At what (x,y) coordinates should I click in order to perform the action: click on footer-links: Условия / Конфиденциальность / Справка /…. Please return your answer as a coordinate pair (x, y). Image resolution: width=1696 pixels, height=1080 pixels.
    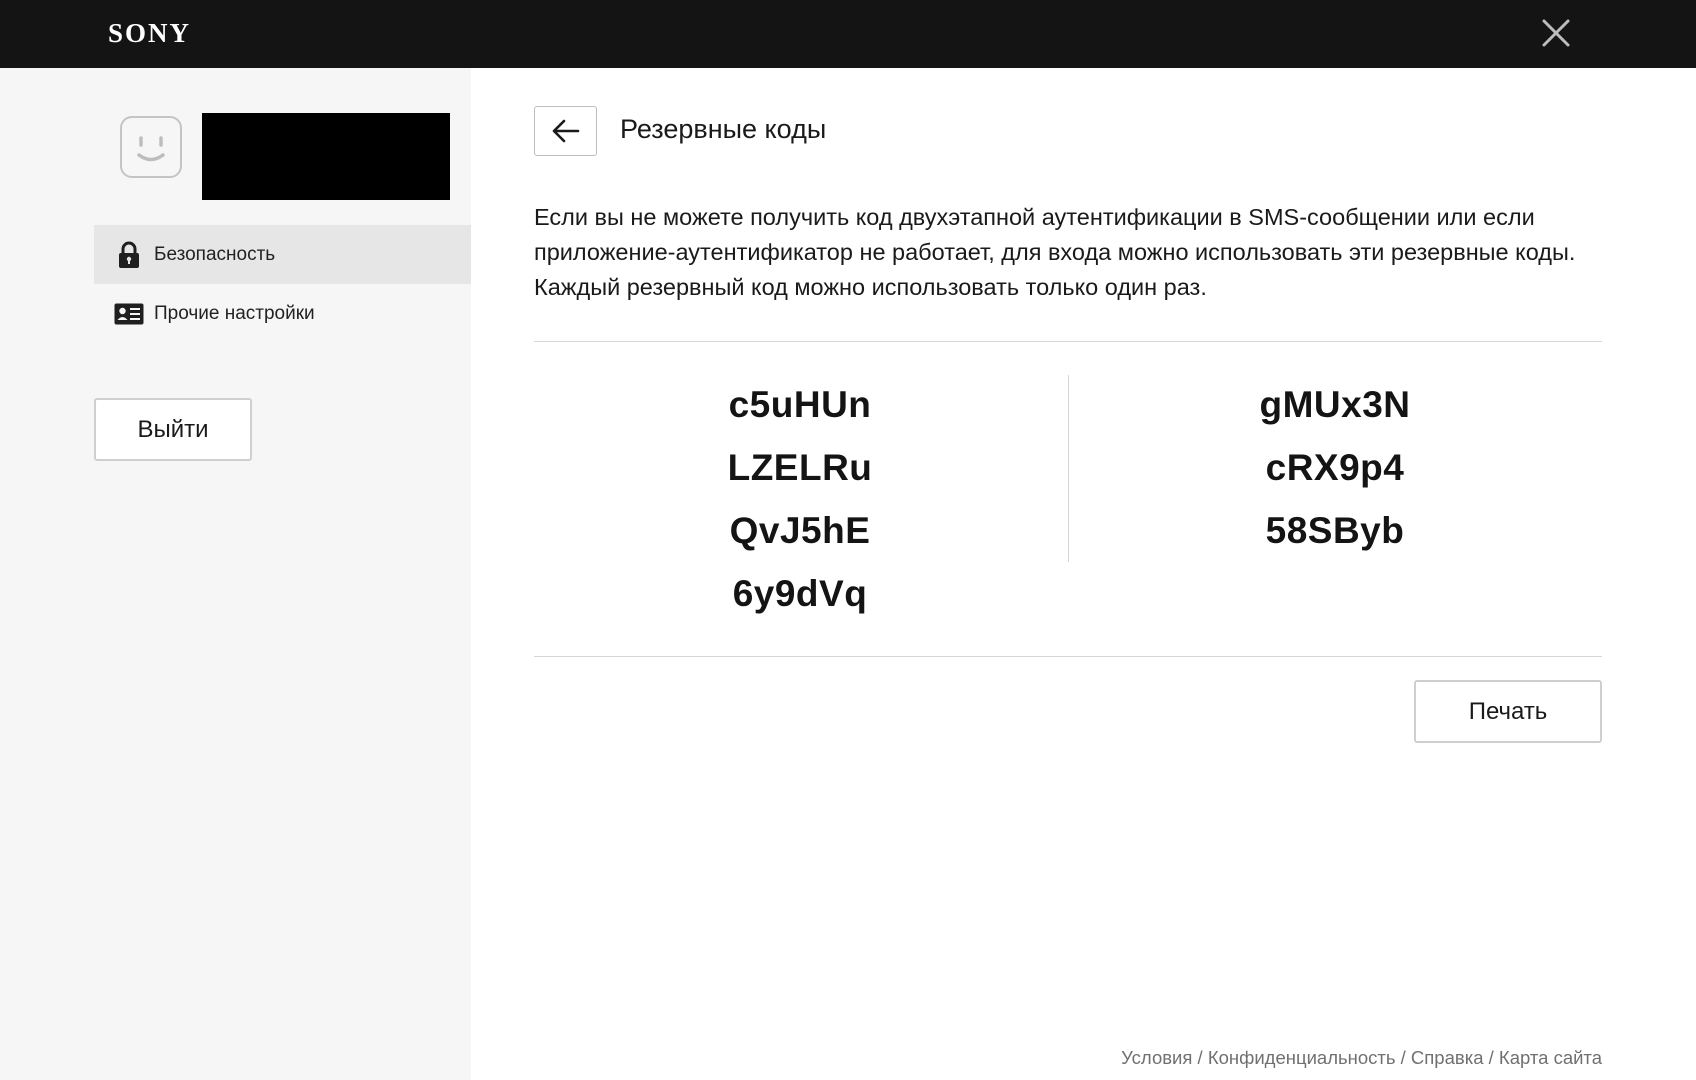
    Looking at the image, I should click on (1361, 1058).